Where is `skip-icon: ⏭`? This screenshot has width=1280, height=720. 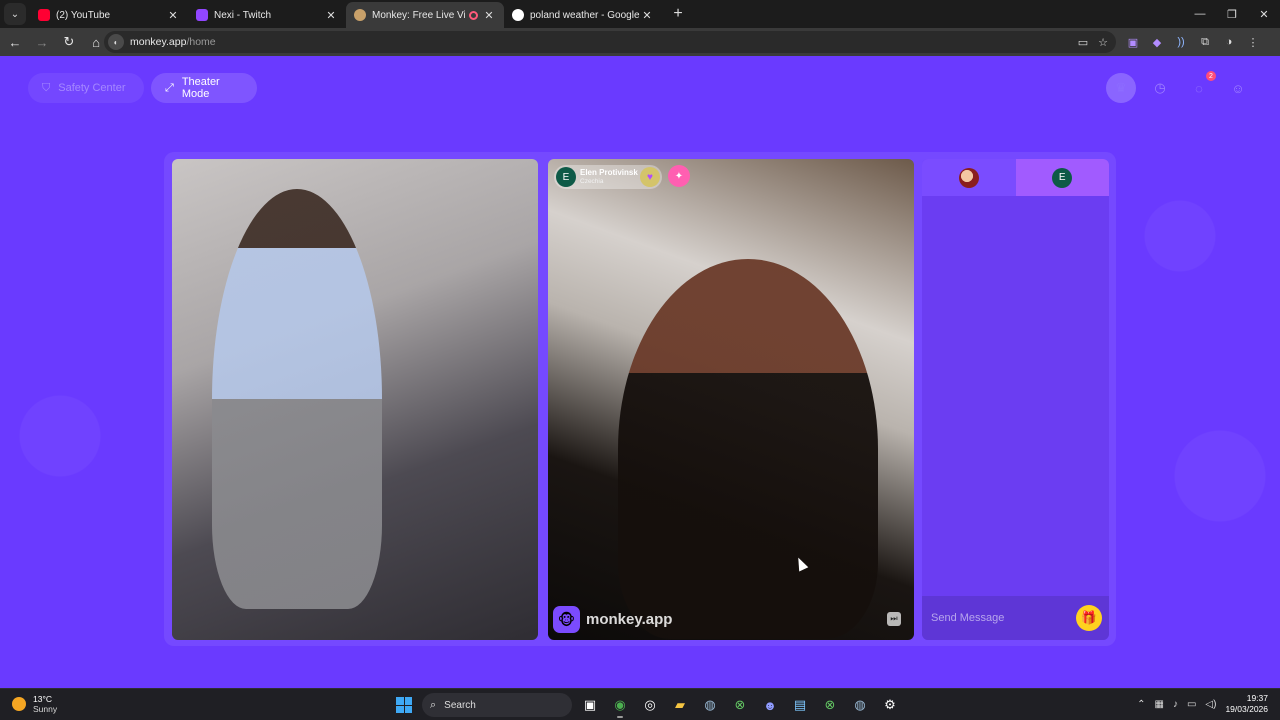
skip-icon: ⏭ is located at coordinates (894, 619).